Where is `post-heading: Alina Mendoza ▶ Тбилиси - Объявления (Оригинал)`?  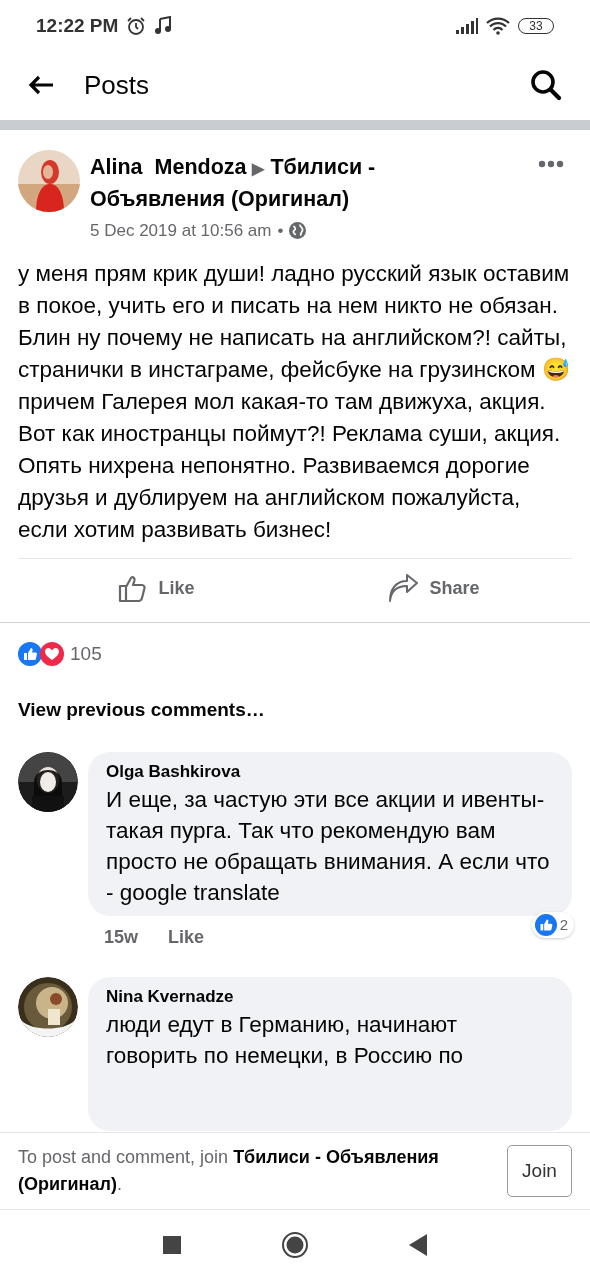
post-heading: Alina Mendoza ▶ Тбилиси - Объявления (Оригинал) is located at coordinates (250, 183).